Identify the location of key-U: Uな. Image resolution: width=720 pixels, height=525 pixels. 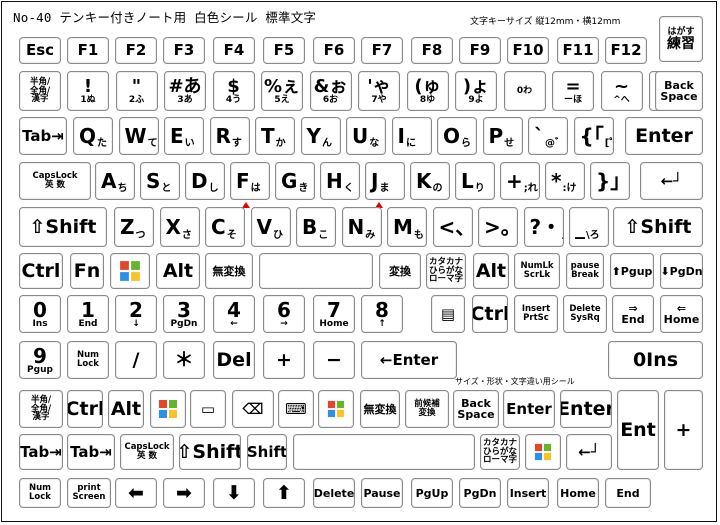
(366, 136).